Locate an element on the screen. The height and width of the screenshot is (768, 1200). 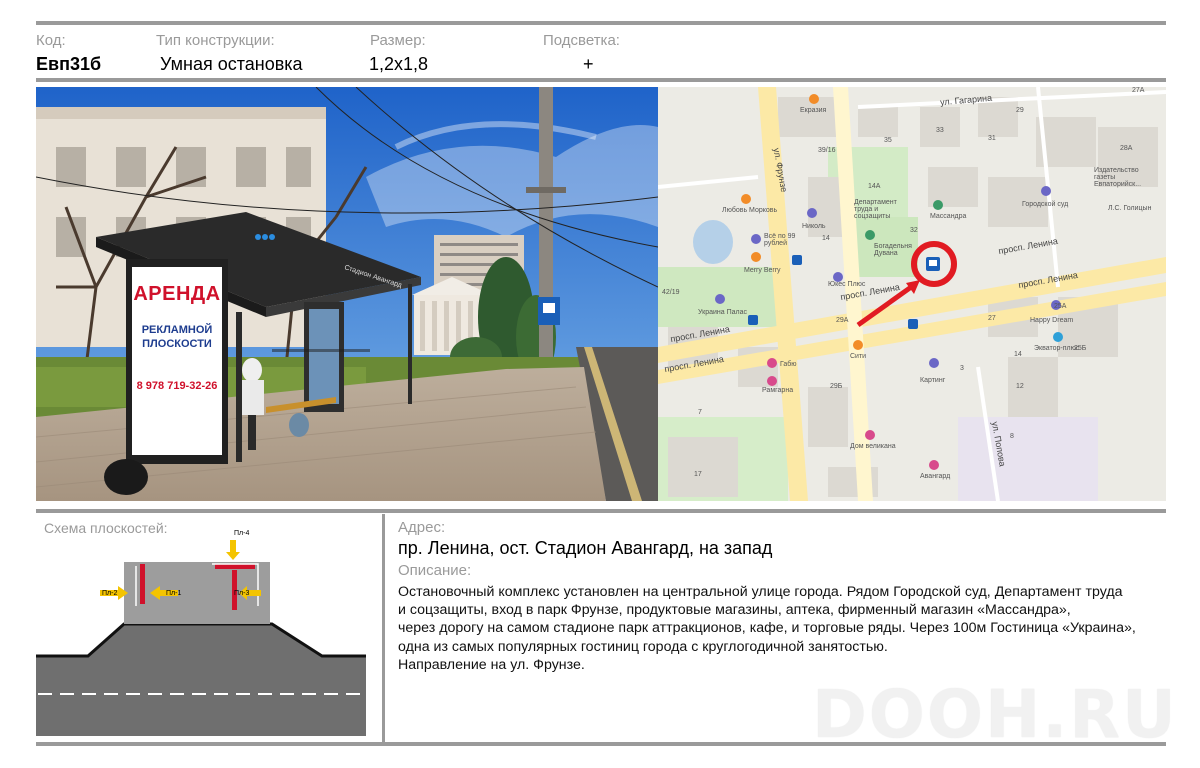
middle-rule is located at coordinates (601, 511).